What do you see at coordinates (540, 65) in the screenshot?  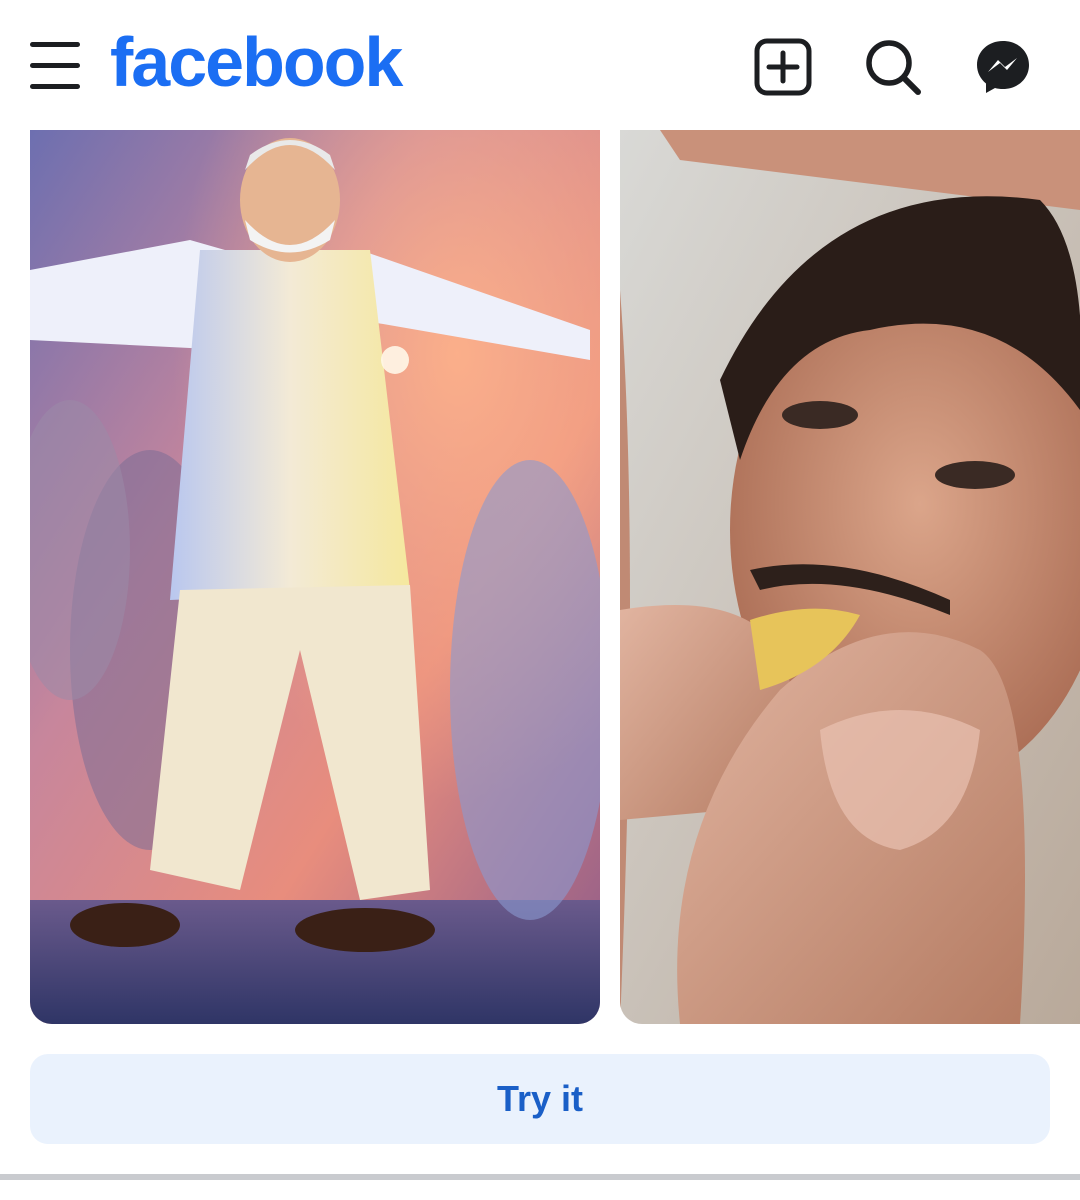 I see `top-app-bar: facebook` at bounding box center [540, 65].